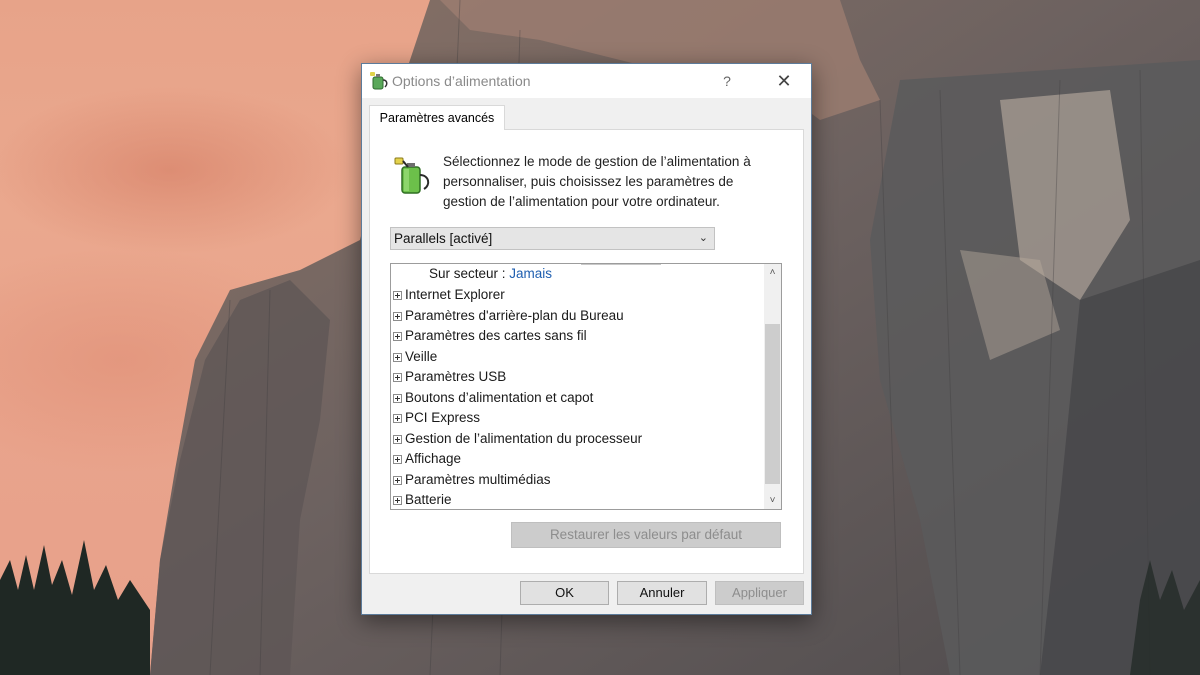  I want to click on tree-item-label: Batterie, so click(428, 499).